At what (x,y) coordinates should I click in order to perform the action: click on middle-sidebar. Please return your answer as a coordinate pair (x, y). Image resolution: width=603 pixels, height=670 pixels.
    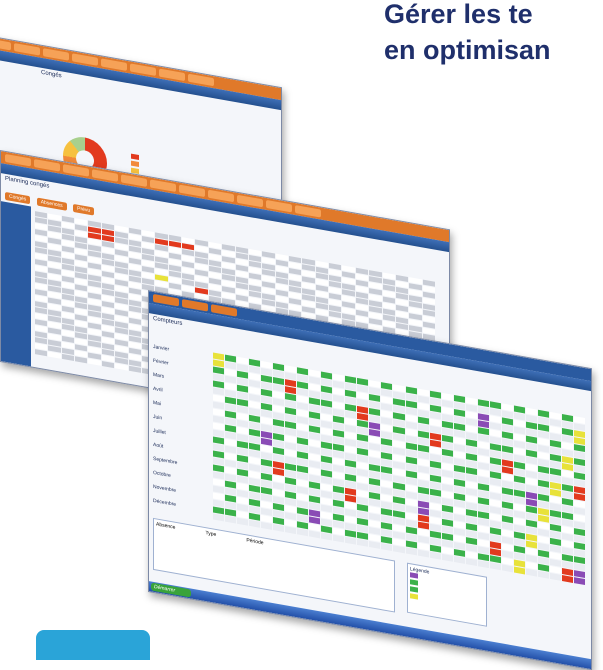
    Looking at the image, I should click on (16, 284).